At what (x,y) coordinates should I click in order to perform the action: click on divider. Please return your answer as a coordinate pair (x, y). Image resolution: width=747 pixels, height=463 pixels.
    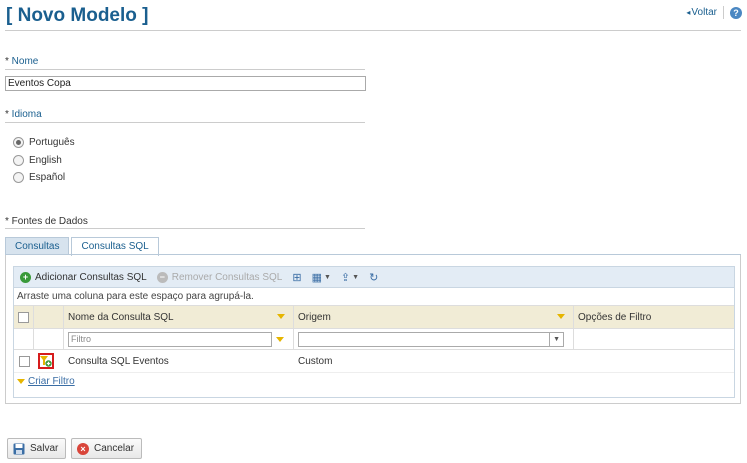
    Looking at the image, I should click on (723, 12).